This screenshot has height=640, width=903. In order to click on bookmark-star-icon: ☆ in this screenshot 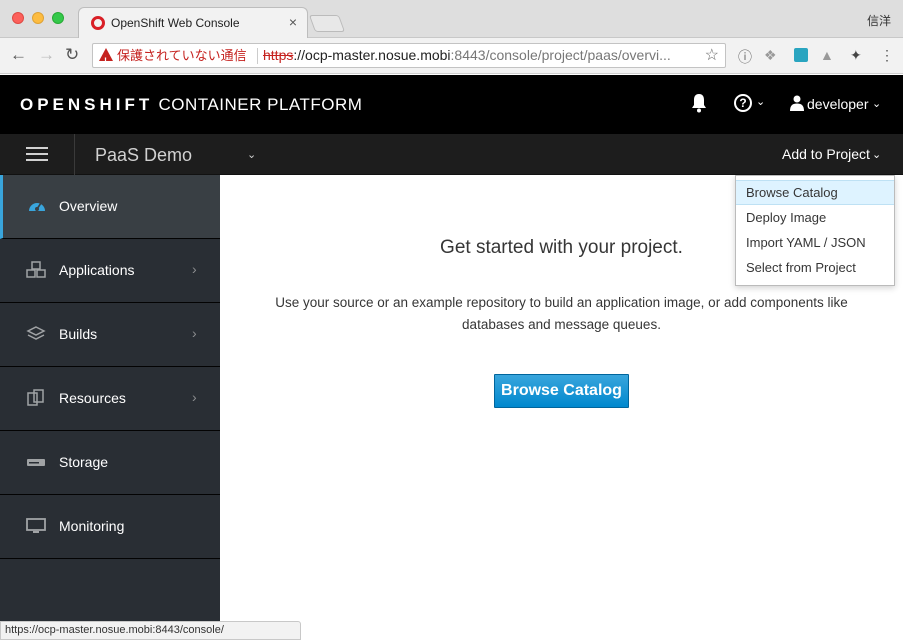, I will do `click(712, 55)`.